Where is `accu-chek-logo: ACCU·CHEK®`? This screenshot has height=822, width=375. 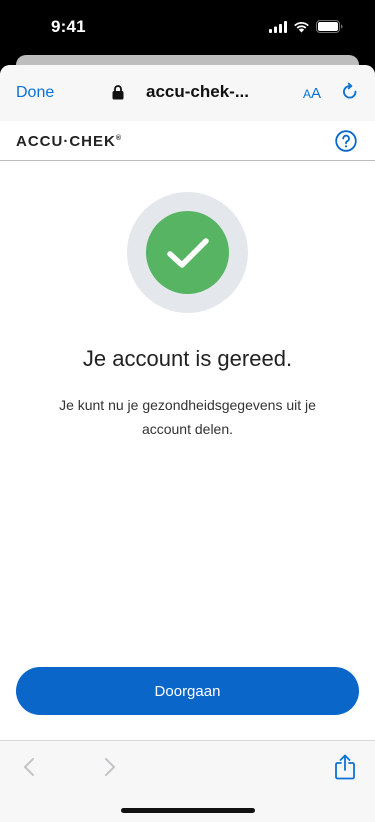 accu-chek-logo: ACCU·CHEK® is located at coordinates (69, 141).